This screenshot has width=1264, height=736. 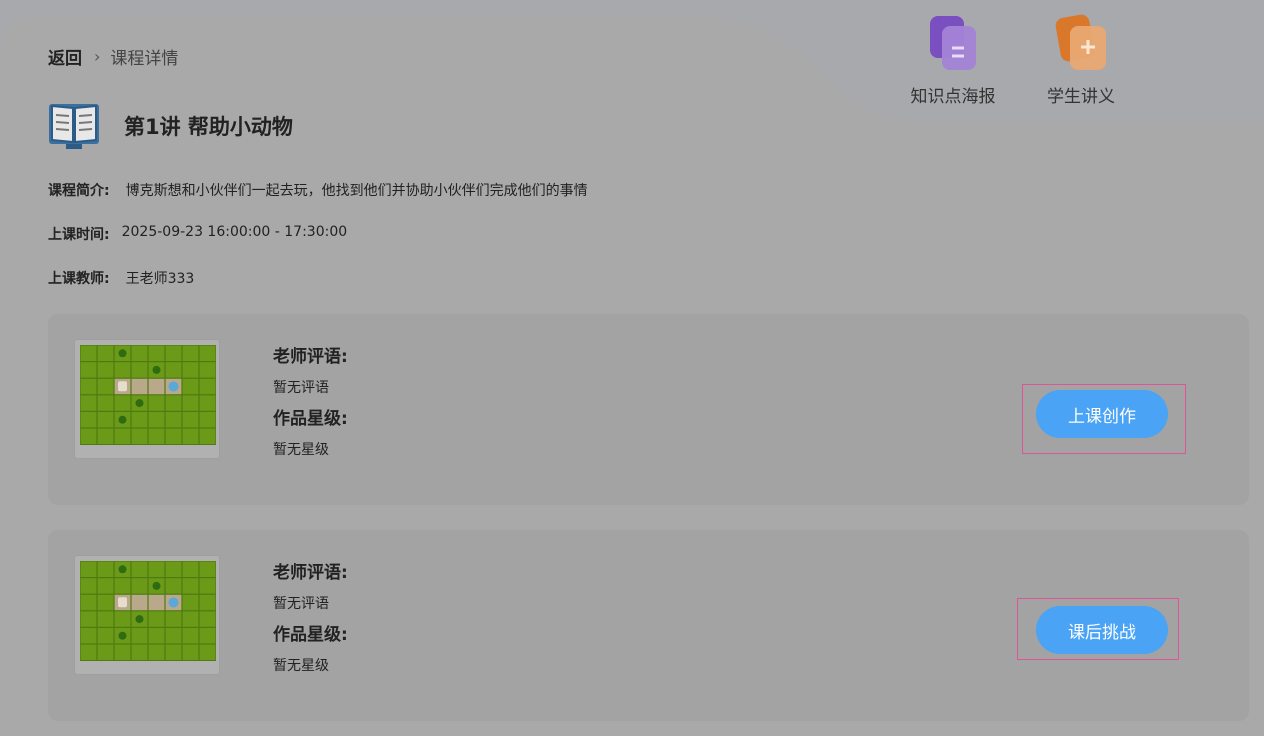 What do you see at coordinates (121, 278) in the screenshot?
I see `teacher-row: 上课教师: 王老师333` at bounding box center [121, 278].